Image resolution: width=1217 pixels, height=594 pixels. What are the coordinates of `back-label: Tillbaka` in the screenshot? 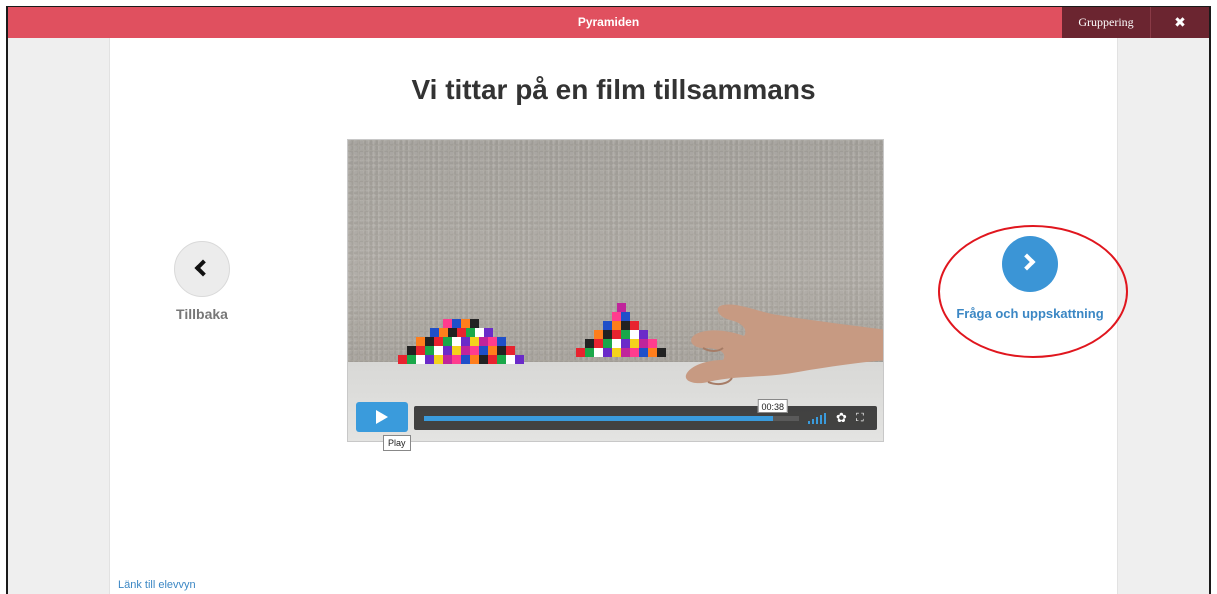 It's located at (202, 314).